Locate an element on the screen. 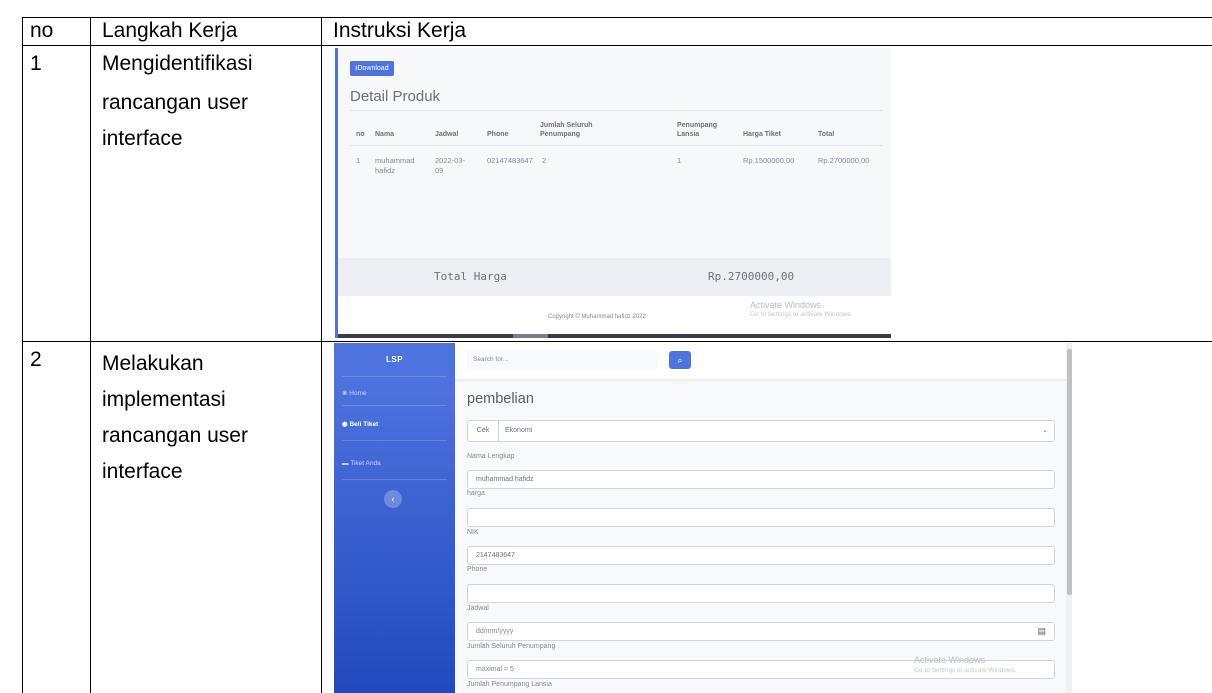  row2-langkah-line3: rancangan user is located at coordinates (175, 435).